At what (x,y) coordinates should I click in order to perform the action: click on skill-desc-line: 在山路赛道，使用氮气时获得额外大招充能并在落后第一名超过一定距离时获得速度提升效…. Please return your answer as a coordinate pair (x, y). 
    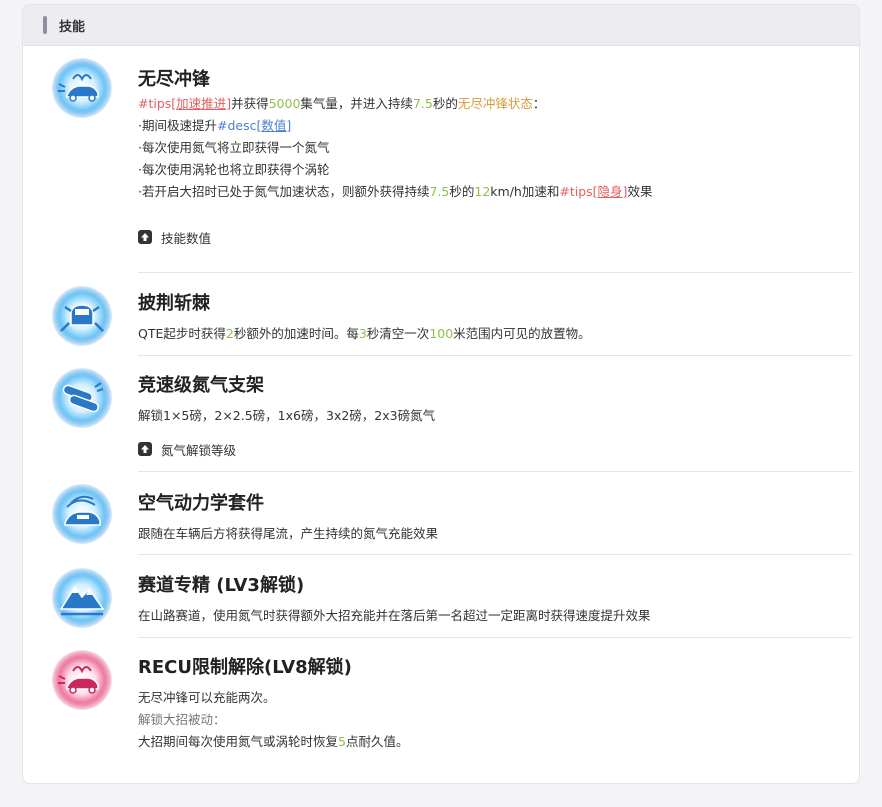
    Looking at the image, I should click on (394, 615).